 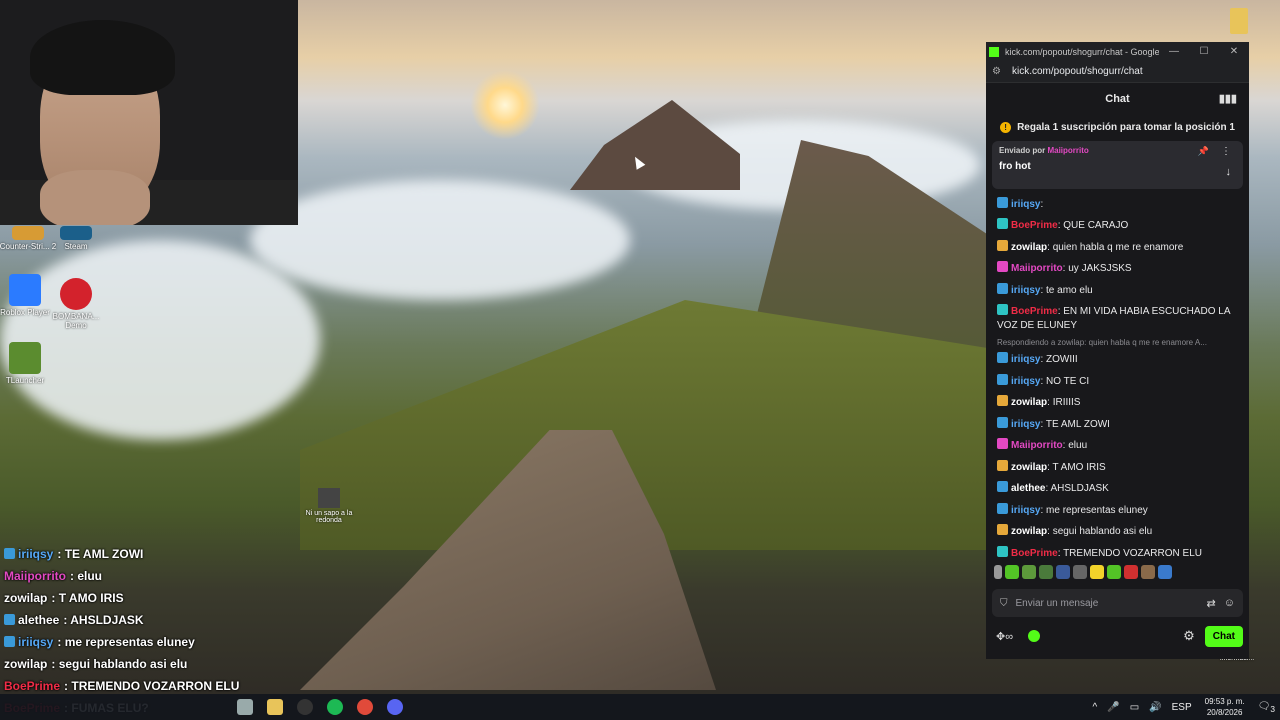 I want to click on pinned-user: Maiiporrito, so click(x=1067, y=150).